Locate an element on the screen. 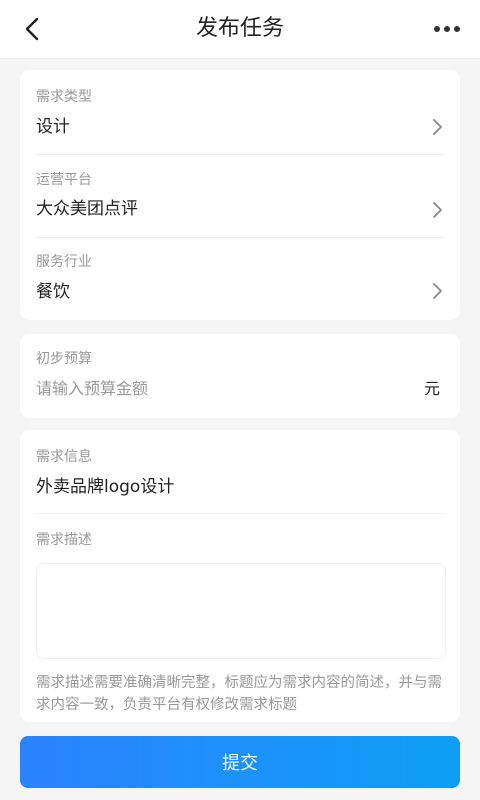 This screenshot has width=480, height=800. more-button is located at coordinates (447, 29).